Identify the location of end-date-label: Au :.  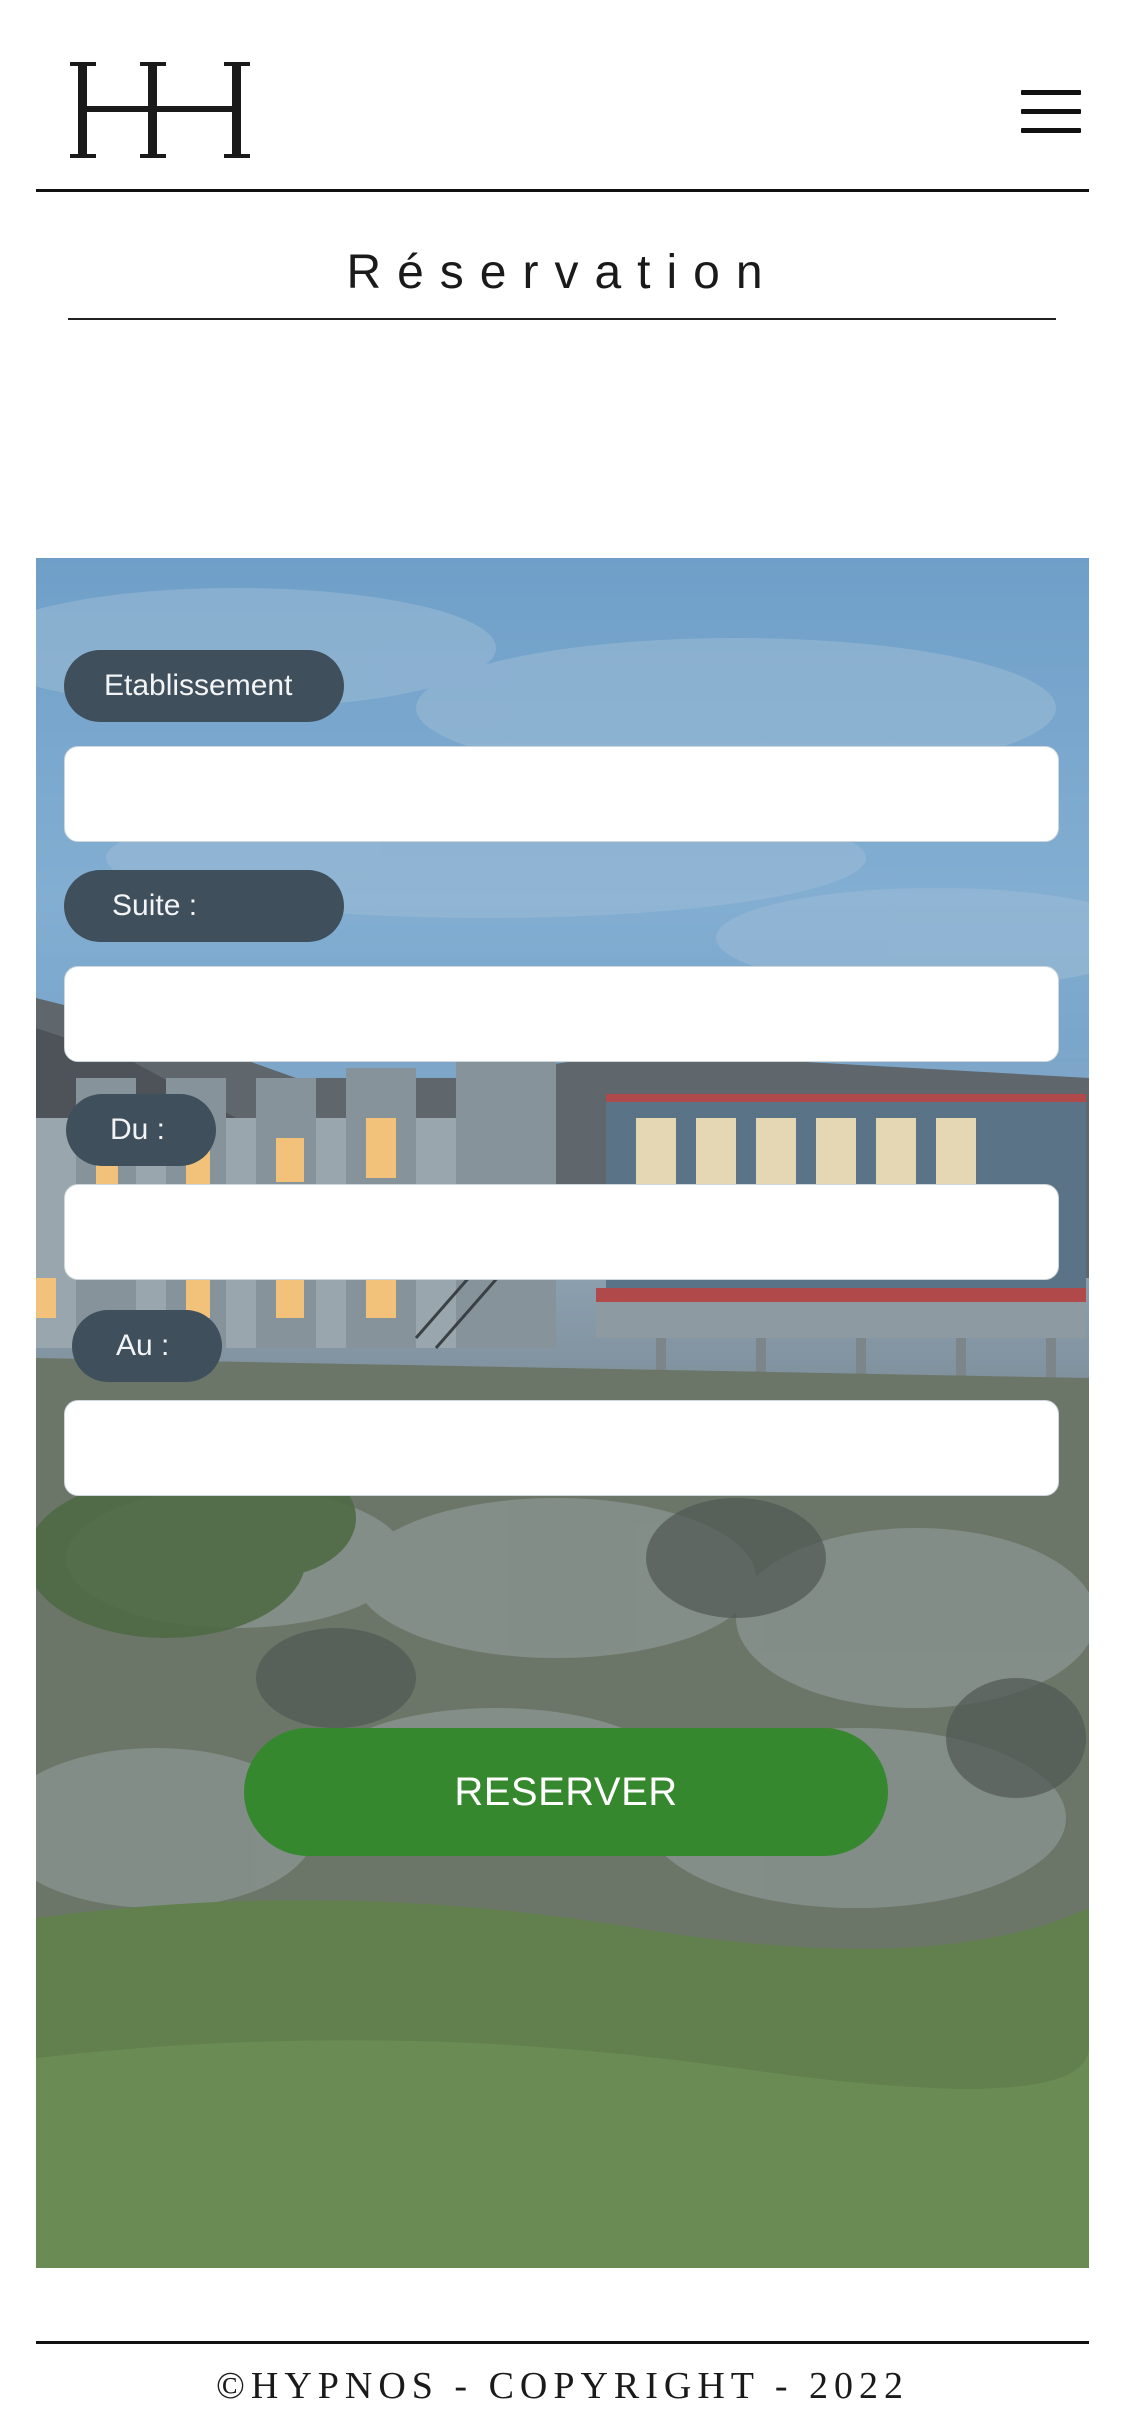
(147, 1346).